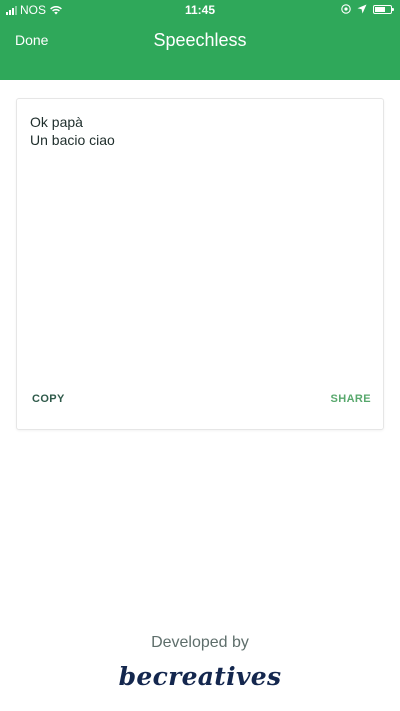 This screenshot has width=400, height=711. I want to click on transcript-line: Ok papà, so click(56, 122).